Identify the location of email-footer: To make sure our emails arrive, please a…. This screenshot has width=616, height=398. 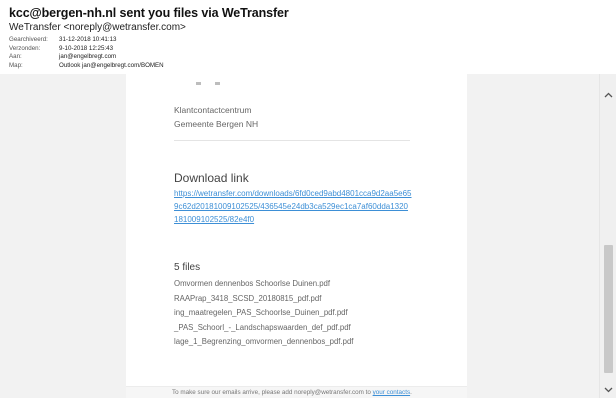
(296, 392).